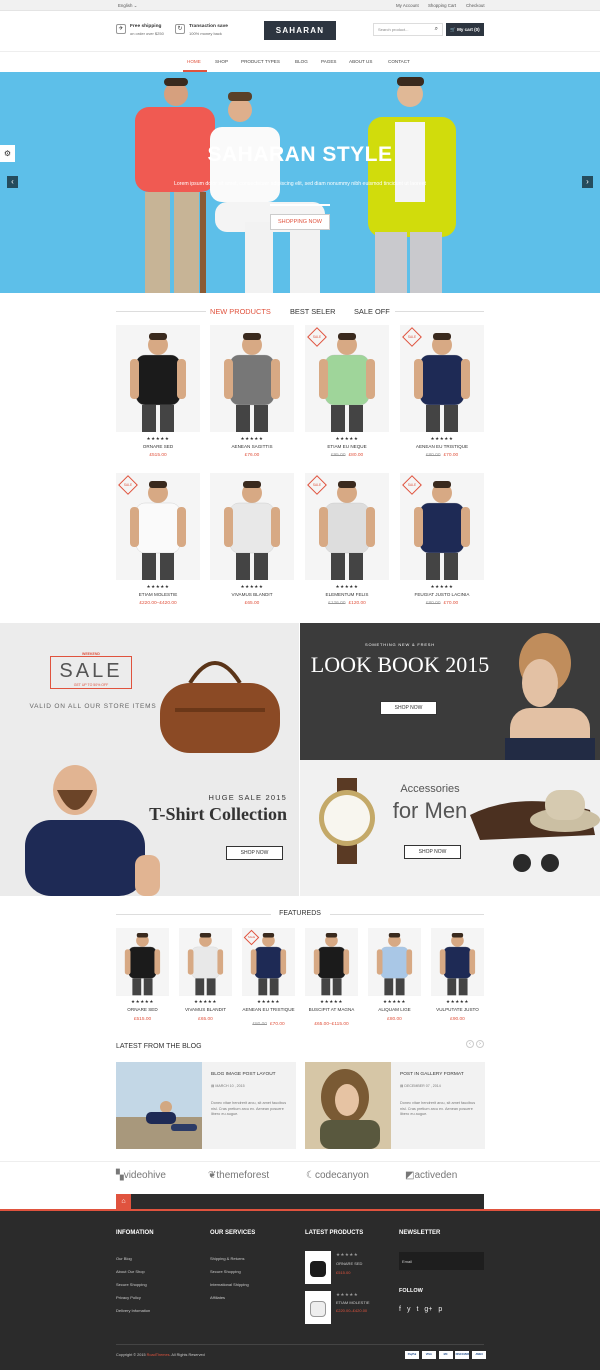 The width and height of the screenshot is (600, 1370). Describe the element at coordinates (130, 1271) in the screenshot. I see `footer-info-link: About Our Shop` at that location.